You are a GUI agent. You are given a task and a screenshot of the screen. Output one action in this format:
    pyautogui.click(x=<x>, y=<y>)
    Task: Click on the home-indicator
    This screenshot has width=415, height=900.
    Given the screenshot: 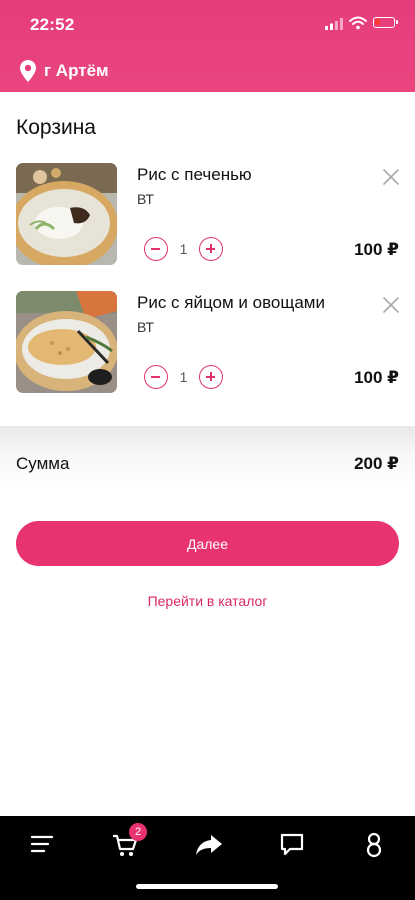 What is the action you would take?
    pyautogui.click(x=207, y=886)
    